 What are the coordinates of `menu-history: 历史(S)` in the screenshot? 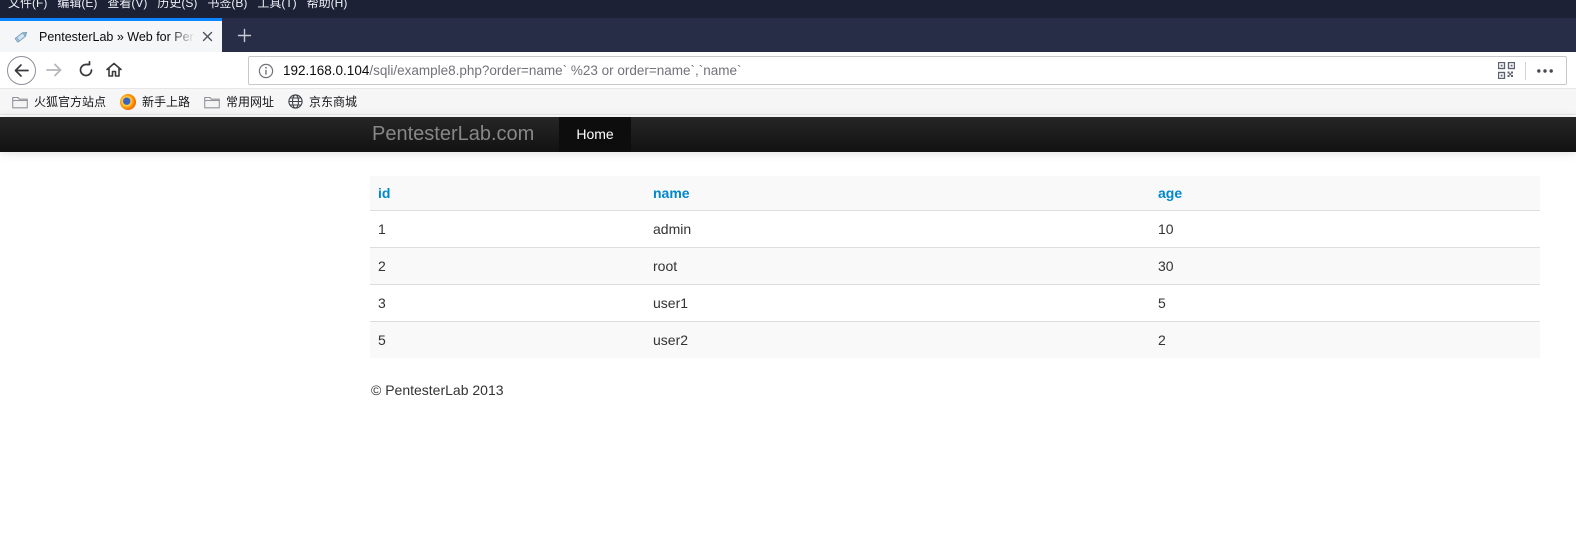 It's located at (177, 5).